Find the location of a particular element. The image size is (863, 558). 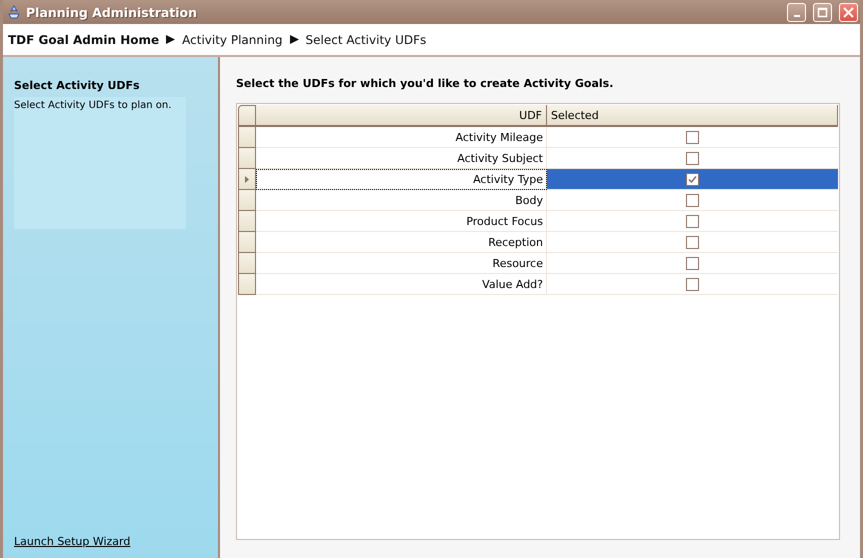

udf-cell: Product Focus is located at coordinates (401, 221).